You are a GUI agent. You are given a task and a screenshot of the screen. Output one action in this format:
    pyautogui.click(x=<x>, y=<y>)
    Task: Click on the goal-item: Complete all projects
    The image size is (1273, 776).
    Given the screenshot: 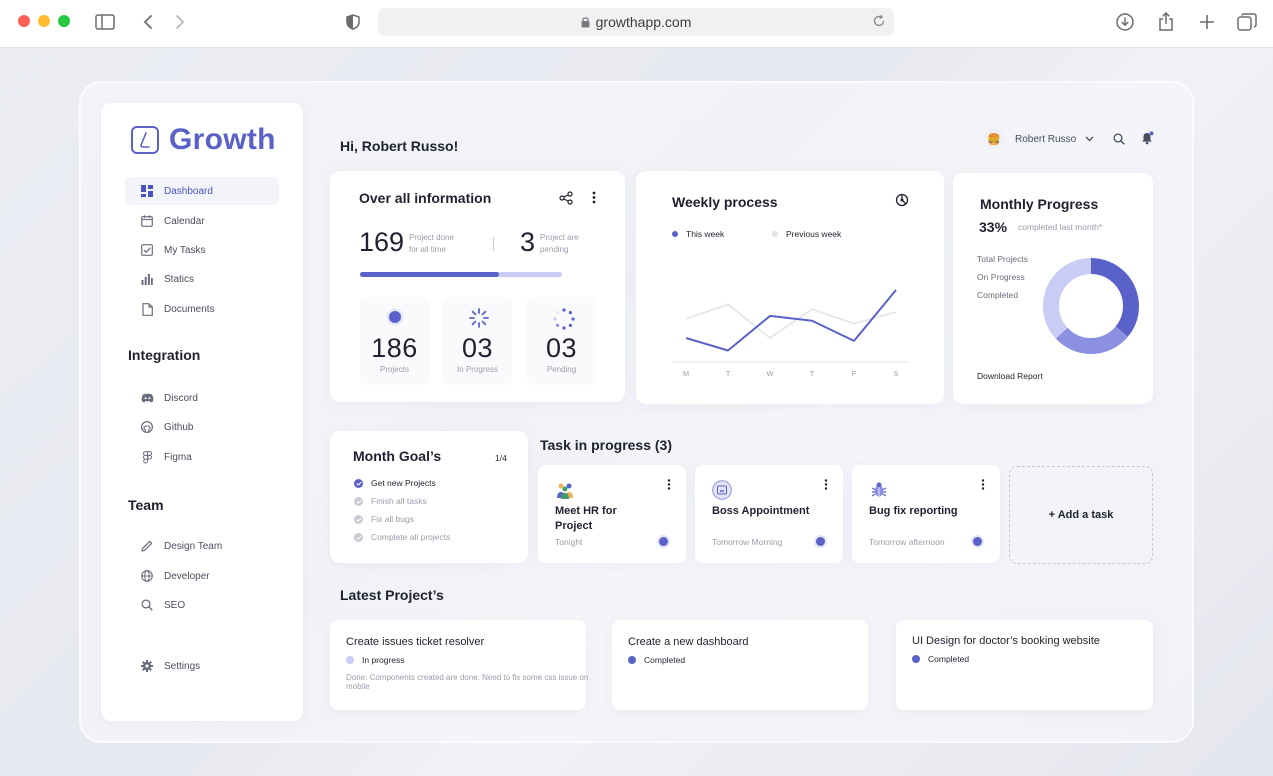 What is the action you would take?
    pyautogui.click(x=402, y=537)
    